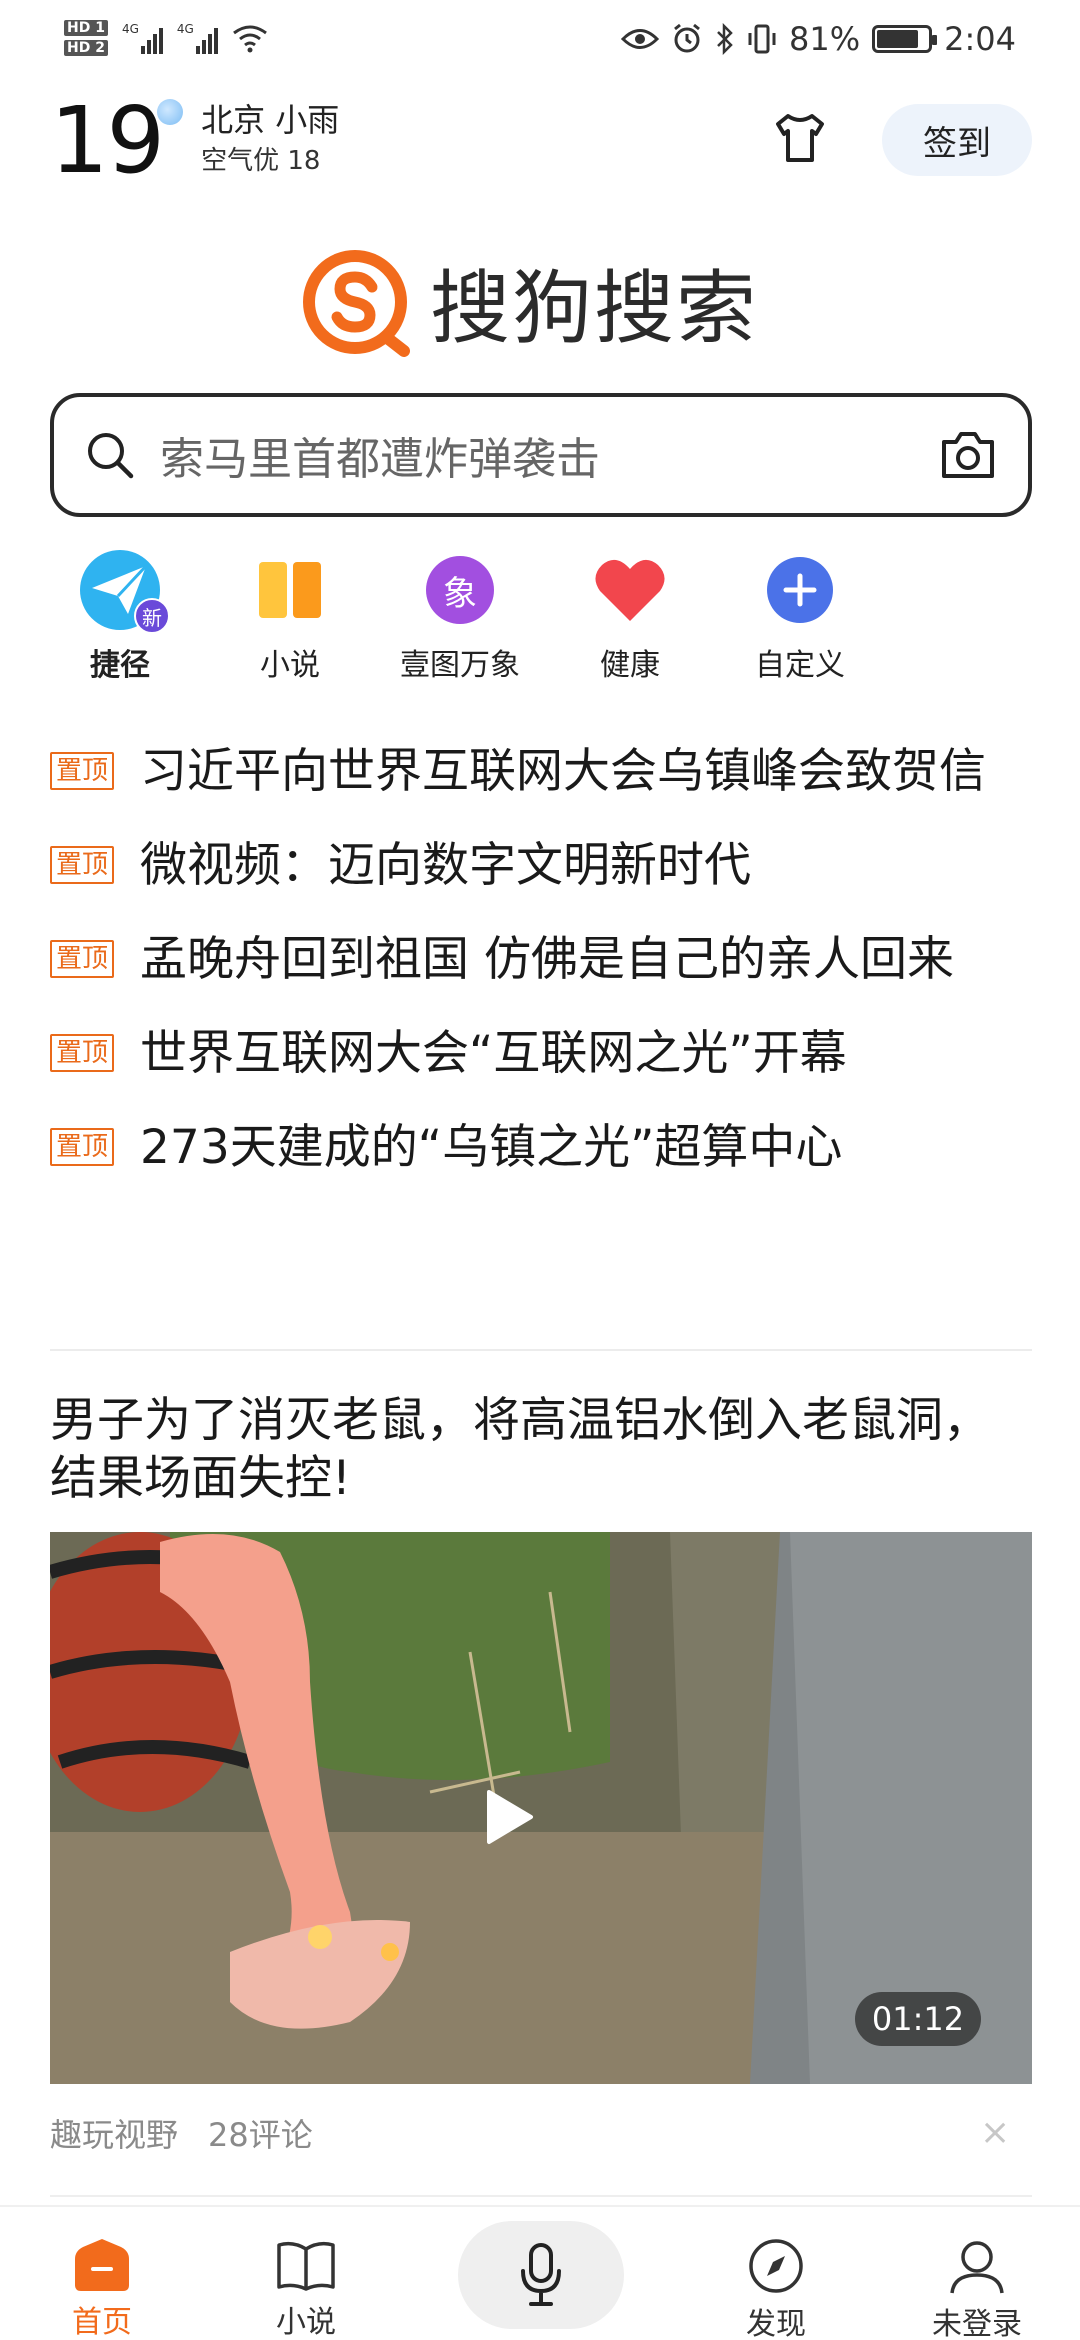 This screenshot has height=2340, width=1080. Describe the element at coordinates (977, 2267) in the screenshot. I see `user-icon` at that location.